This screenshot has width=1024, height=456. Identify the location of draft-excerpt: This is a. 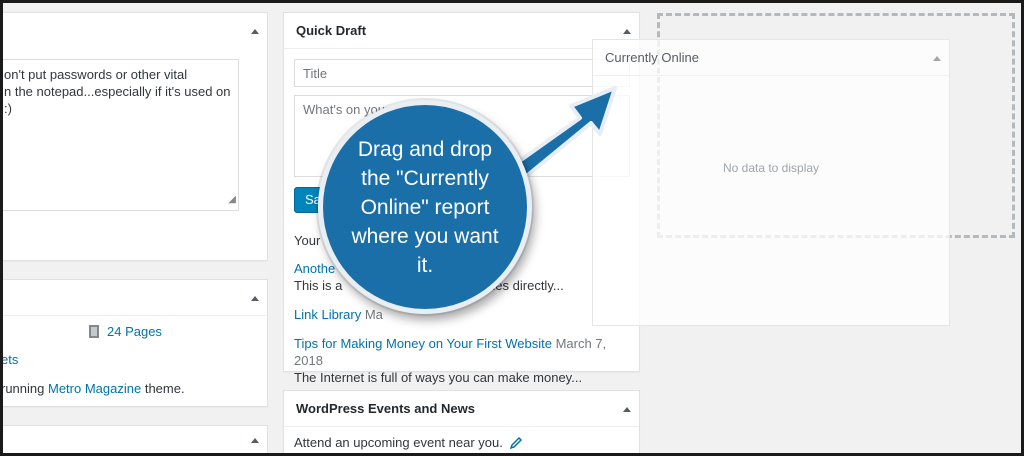
(318, 285).